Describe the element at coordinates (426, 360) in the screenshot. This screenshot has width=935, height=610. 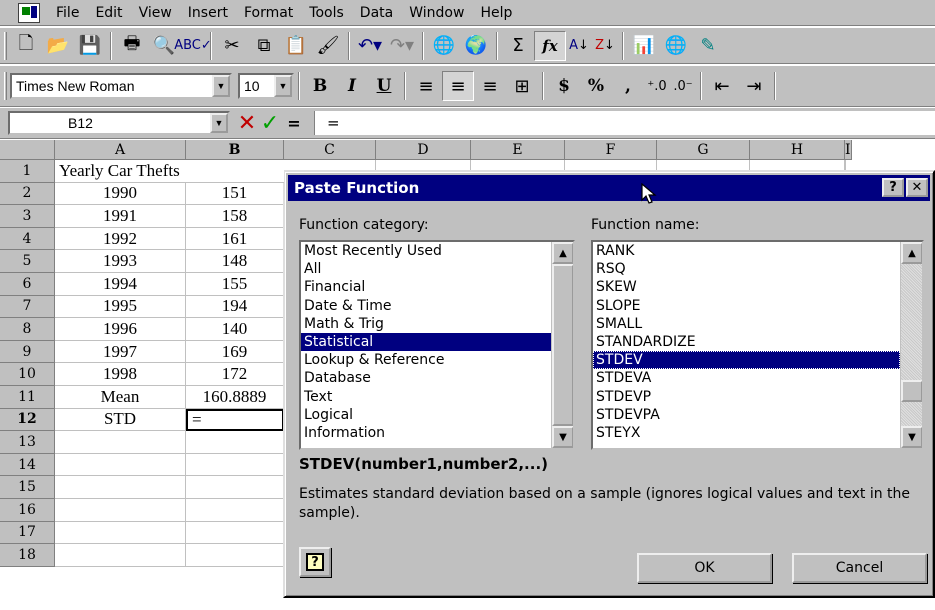
I see `category-item: Lookup & Reference` at that location.